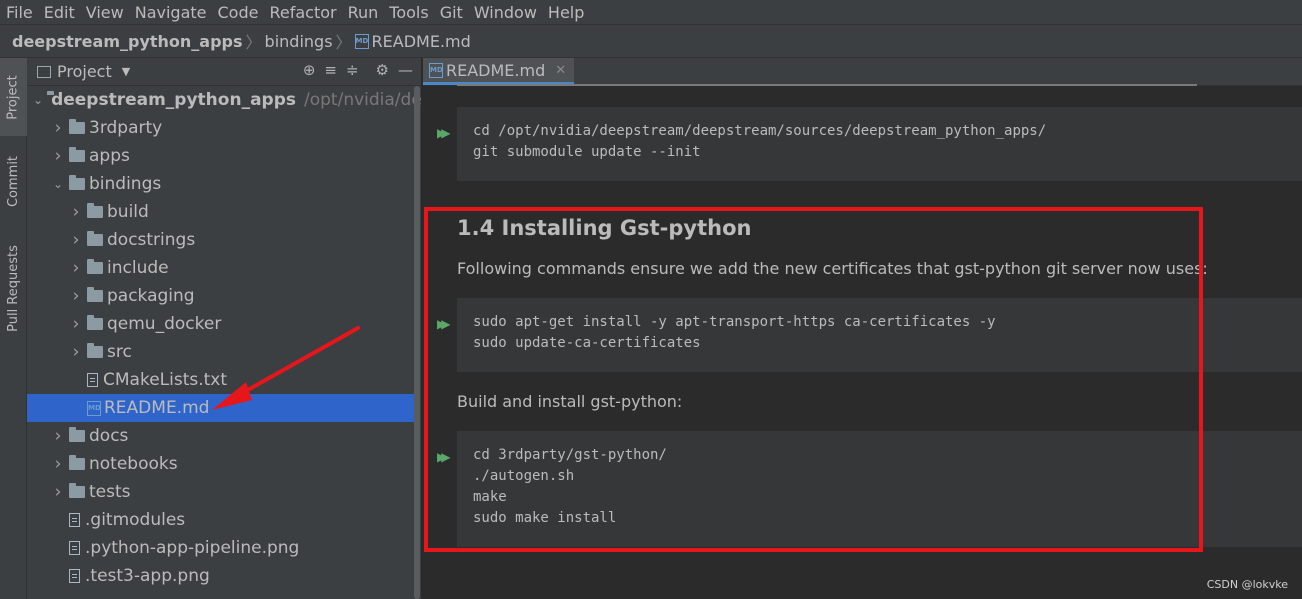  I want to click on breadcrumb-file: README.md, so click(421, 41).